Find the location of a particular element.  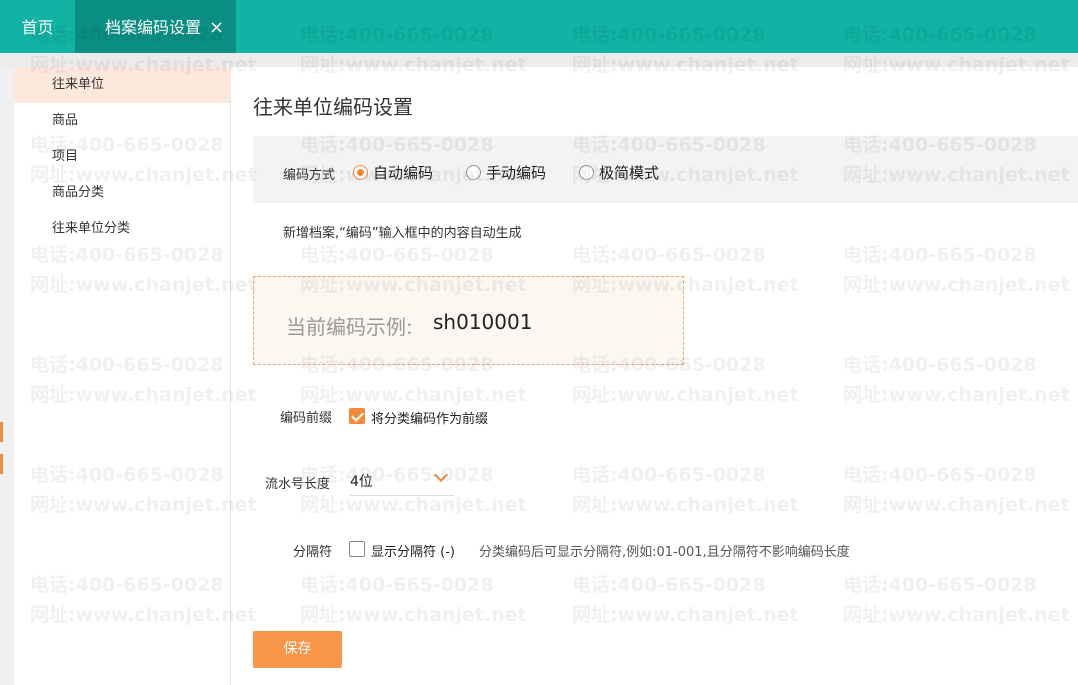

prefix-checkbox is located at coordinates (357, 416).